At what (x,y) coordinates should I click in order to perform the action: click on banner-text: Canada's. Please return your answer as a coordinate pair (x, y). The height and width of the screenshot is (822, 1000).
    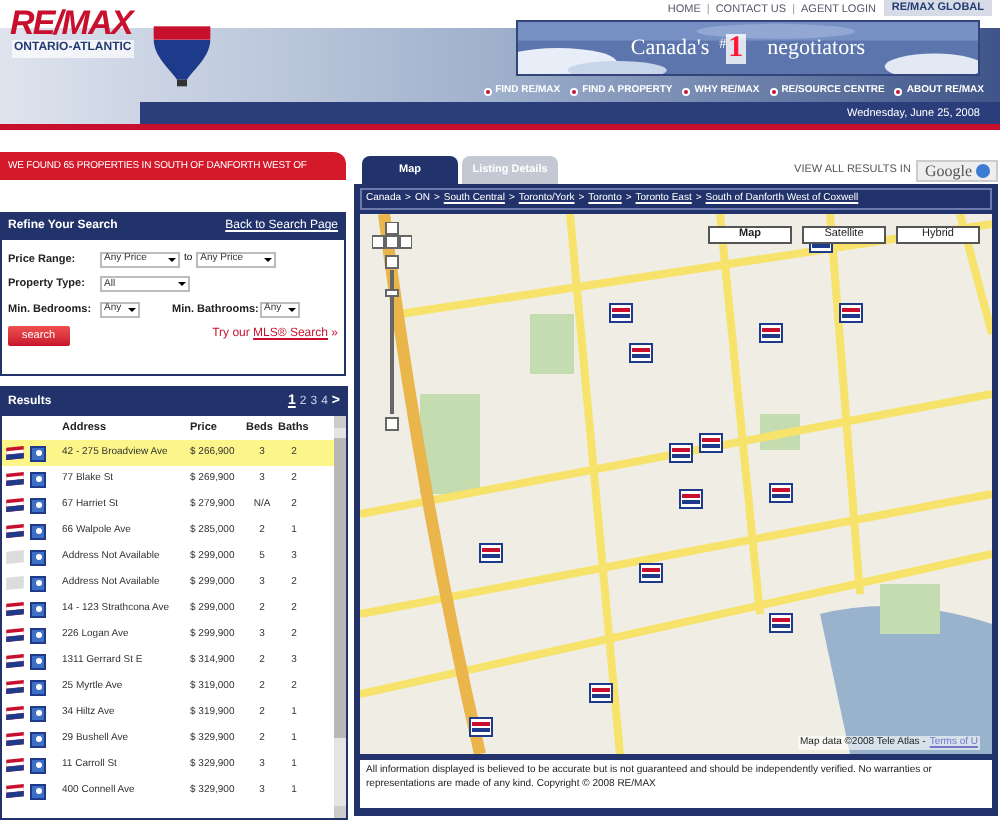
    Looking at the image, I should click on (670, 48).